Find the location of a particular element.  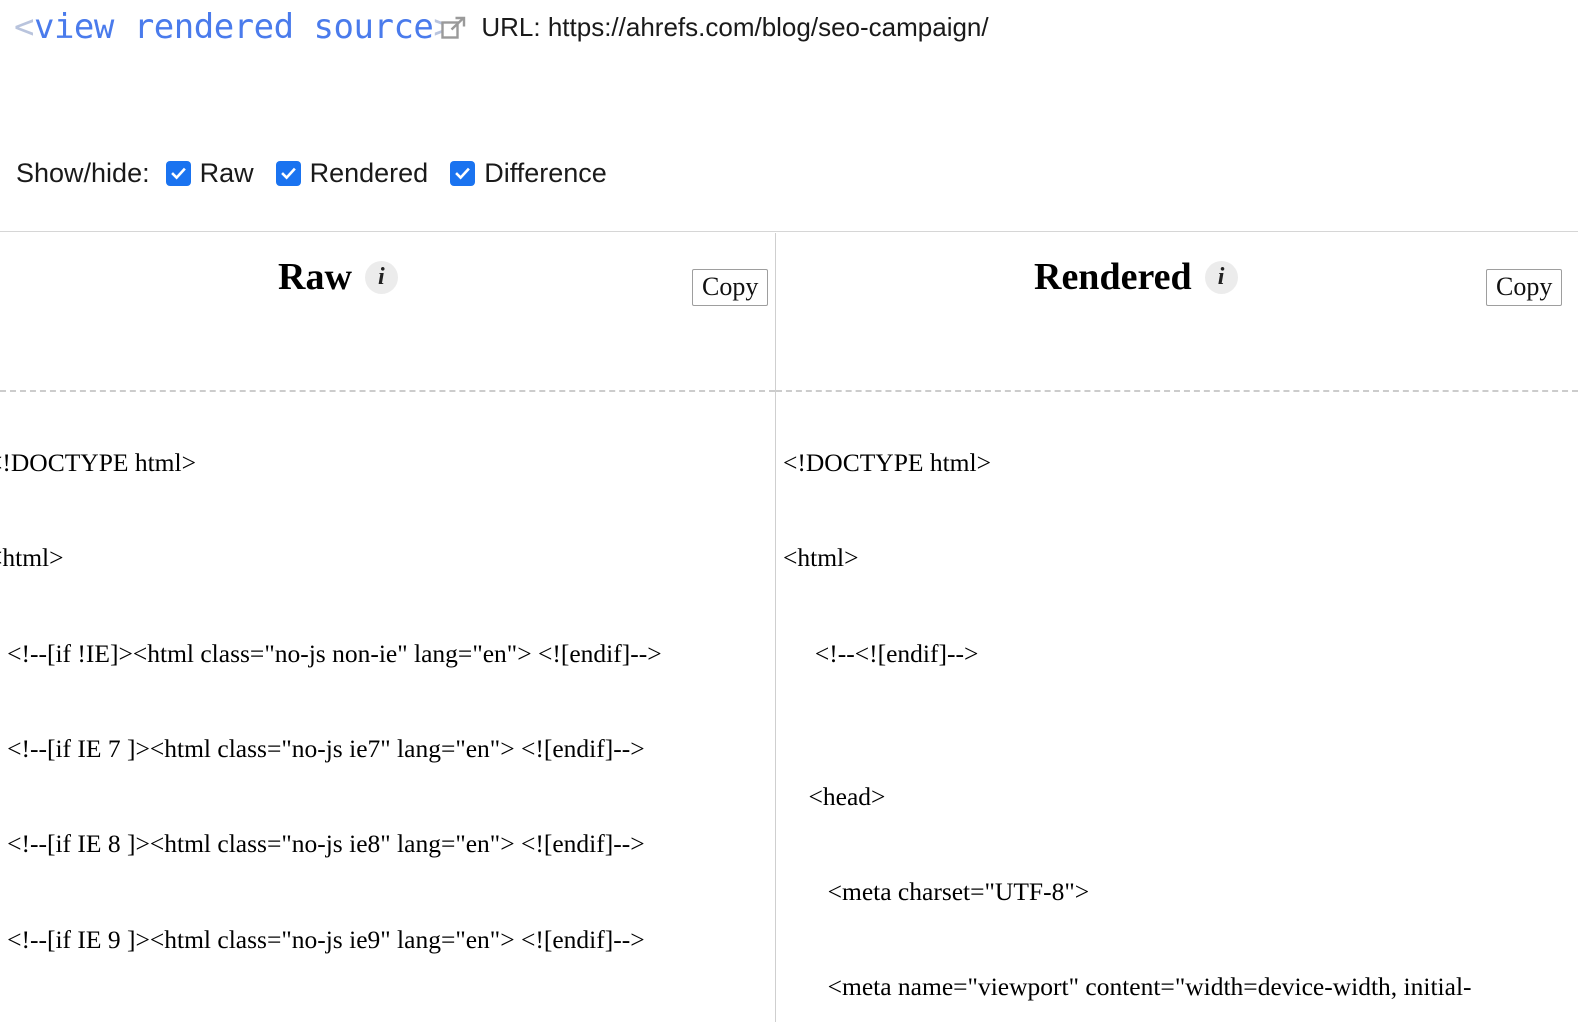

code-line: <head> is located at coordinates (834, 796).